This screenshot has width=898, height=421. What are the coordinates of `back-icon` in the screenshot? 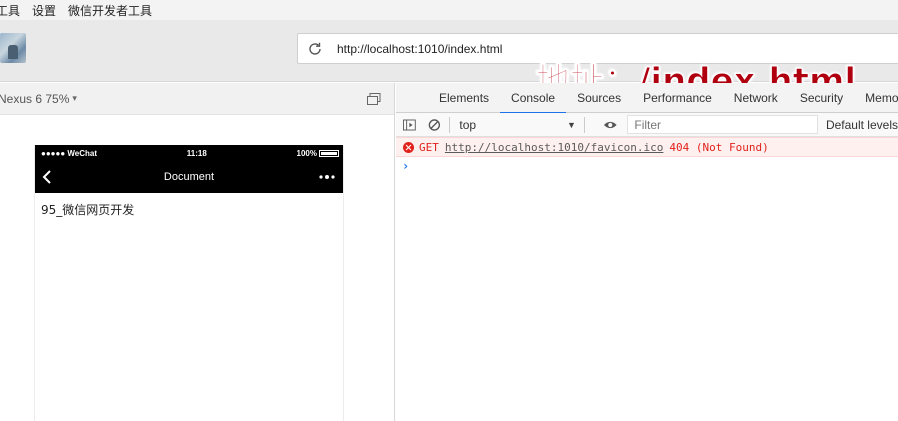 It's located at (47, 177).